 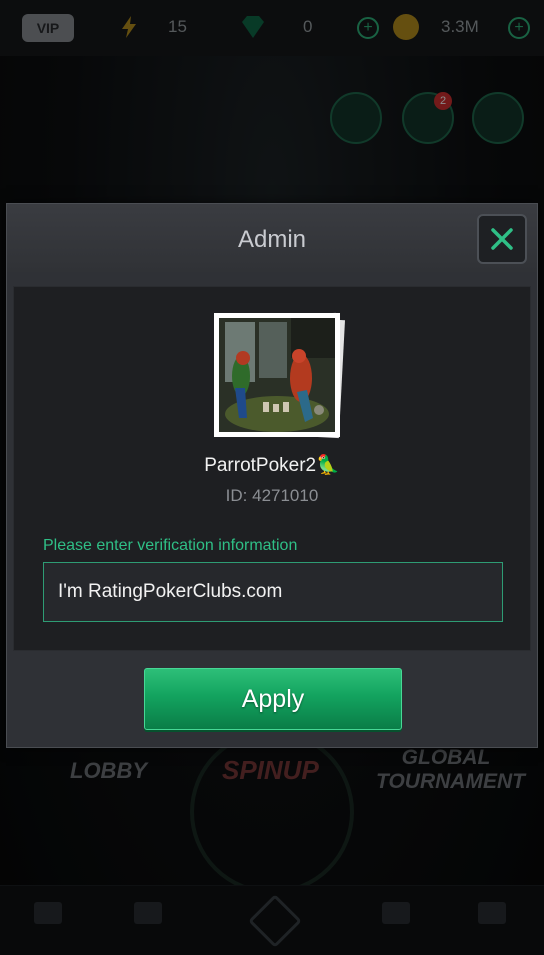 I want to click on avatar-stack, so click(x=278, y=377).